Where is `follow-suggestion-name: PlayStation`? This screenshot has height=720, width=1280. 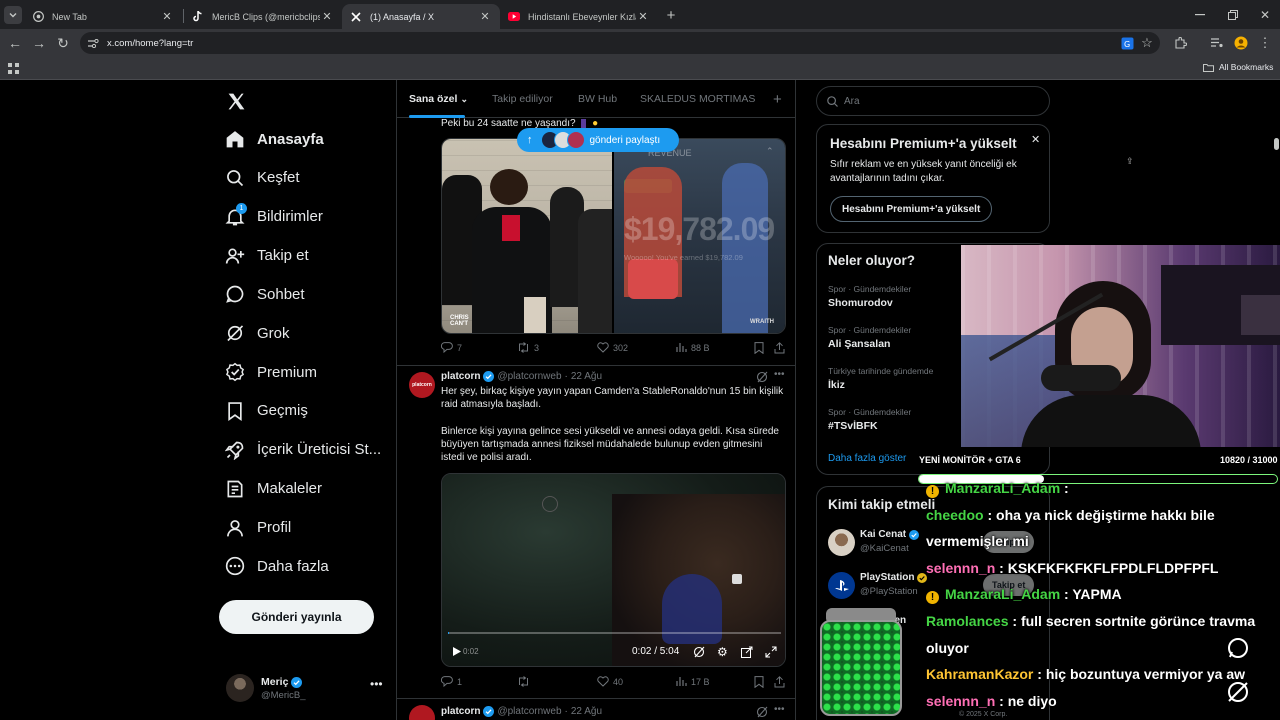 follow-suggestion-name: PlayStation is located at coordinates (894, 577).